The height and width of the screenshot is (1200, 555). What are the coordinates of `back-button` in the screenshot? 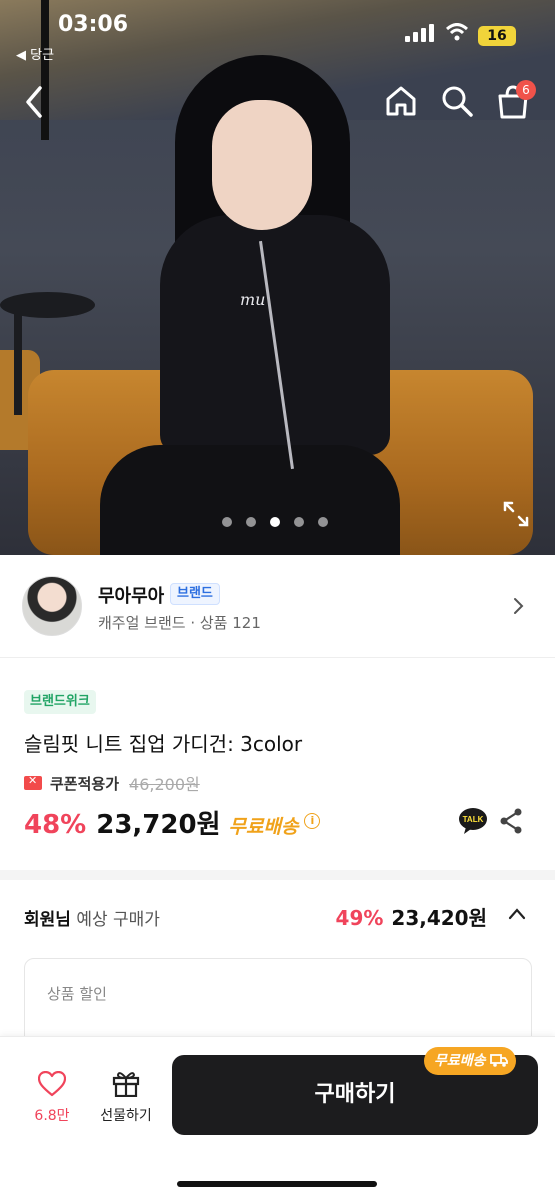 It's located at (35, 102).